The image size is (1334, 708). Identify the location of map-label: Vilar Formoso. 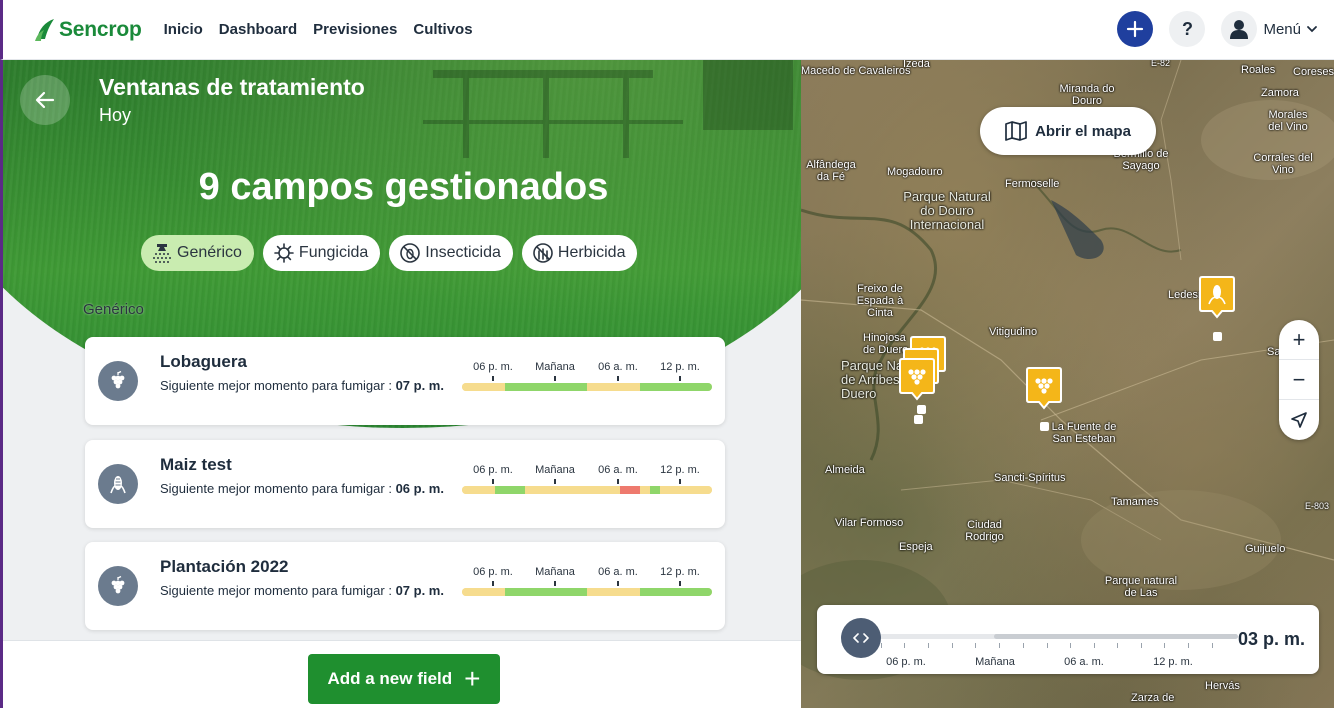
(869, 523).